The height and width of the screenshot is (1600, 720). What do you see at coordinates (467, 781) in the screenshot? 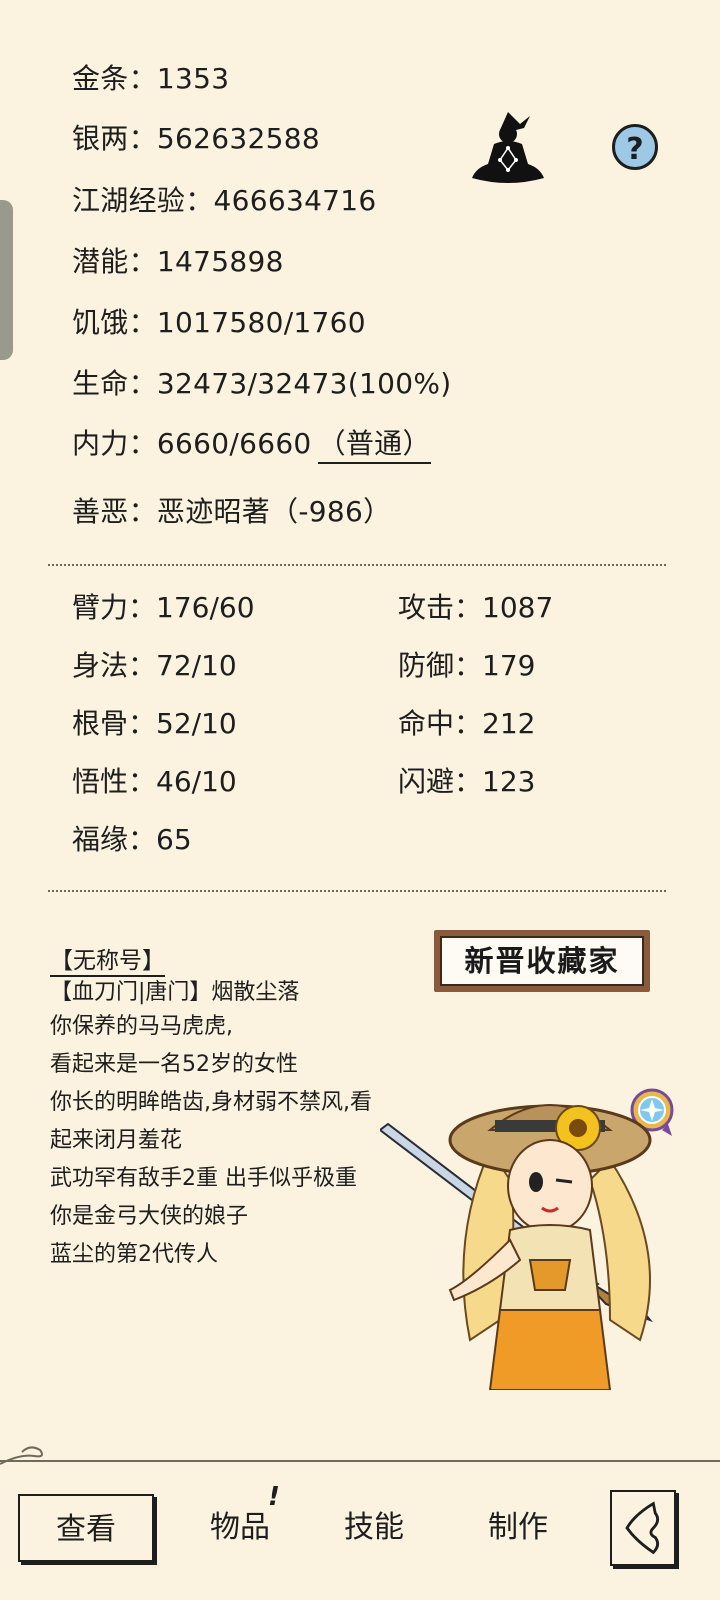
I see `dodge-stat: 闪避：123` at bounding box center [467, 781].